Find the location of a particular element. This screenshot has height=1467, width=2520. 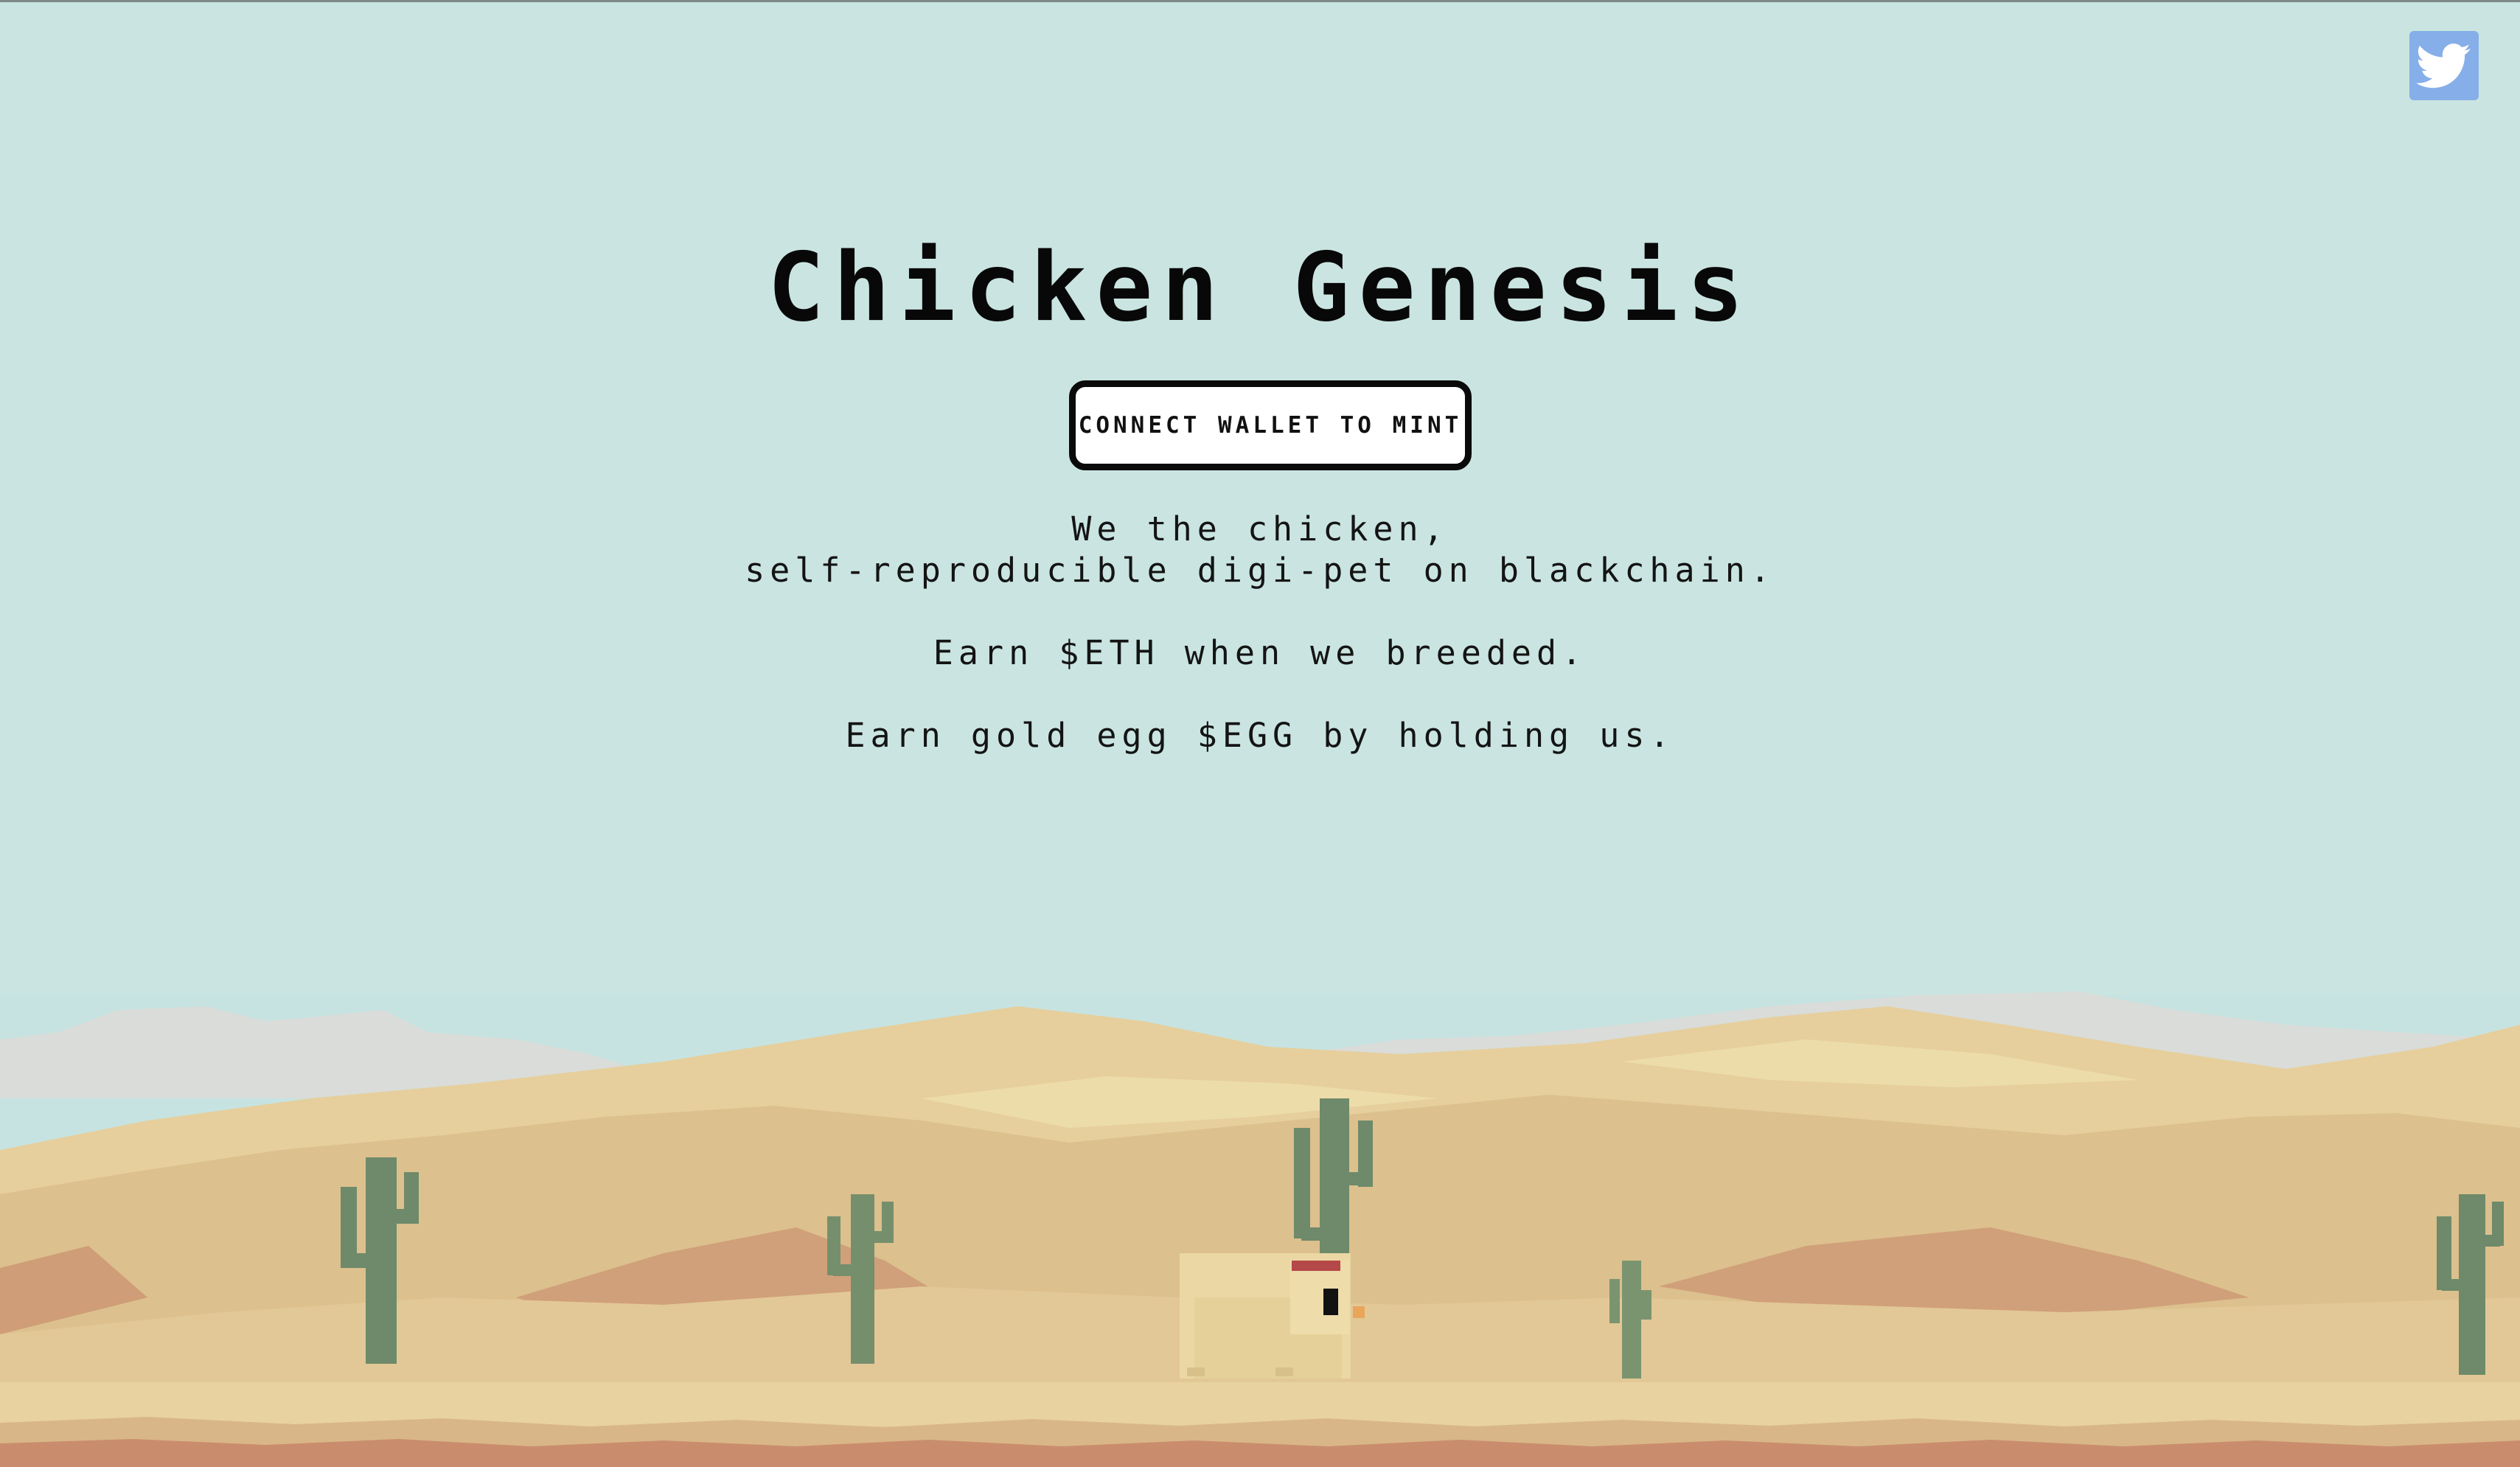

top-border is located at coordinates (1260, 1).